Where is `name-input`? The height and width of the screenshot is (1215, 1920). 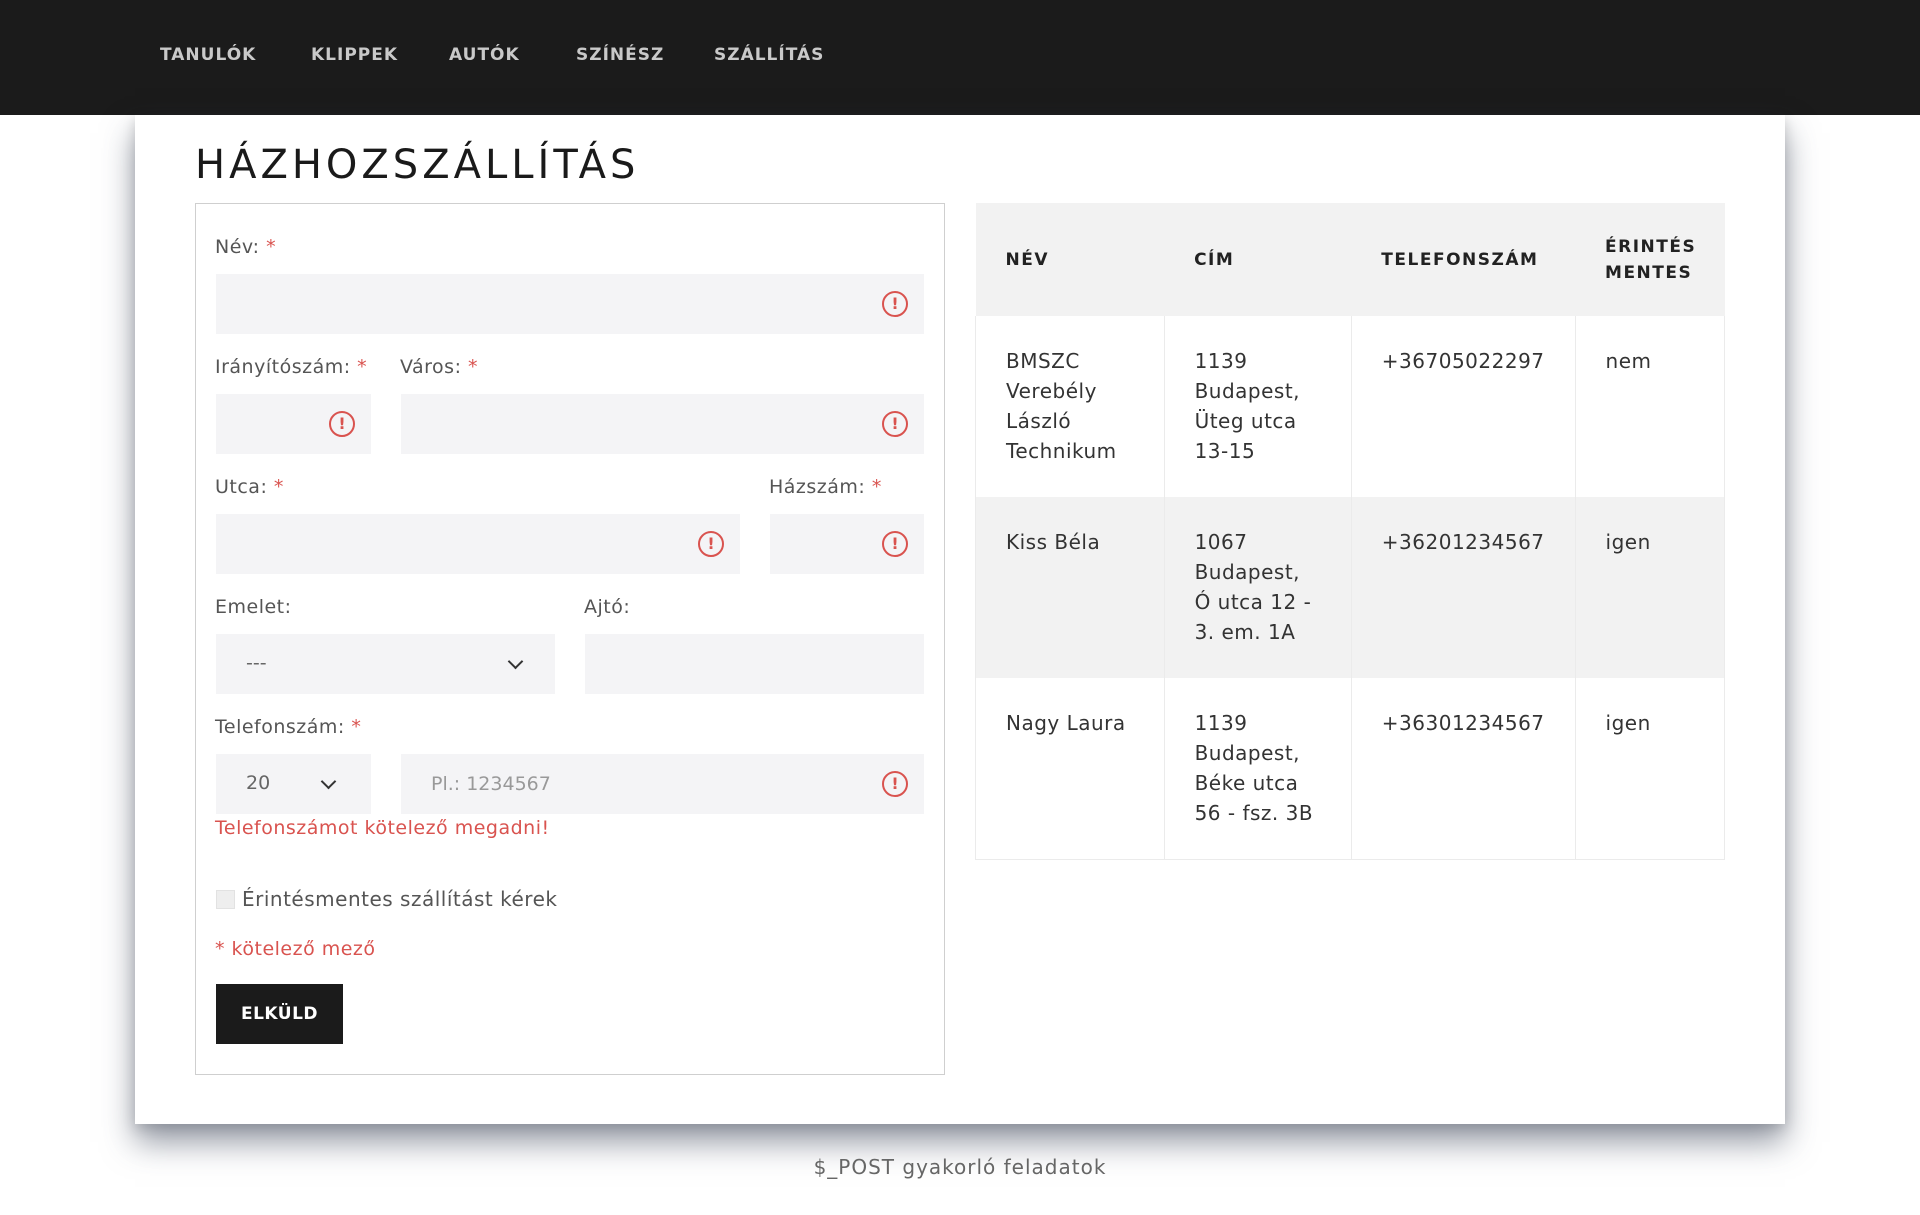
name-input is located at coordinates (570, 304).